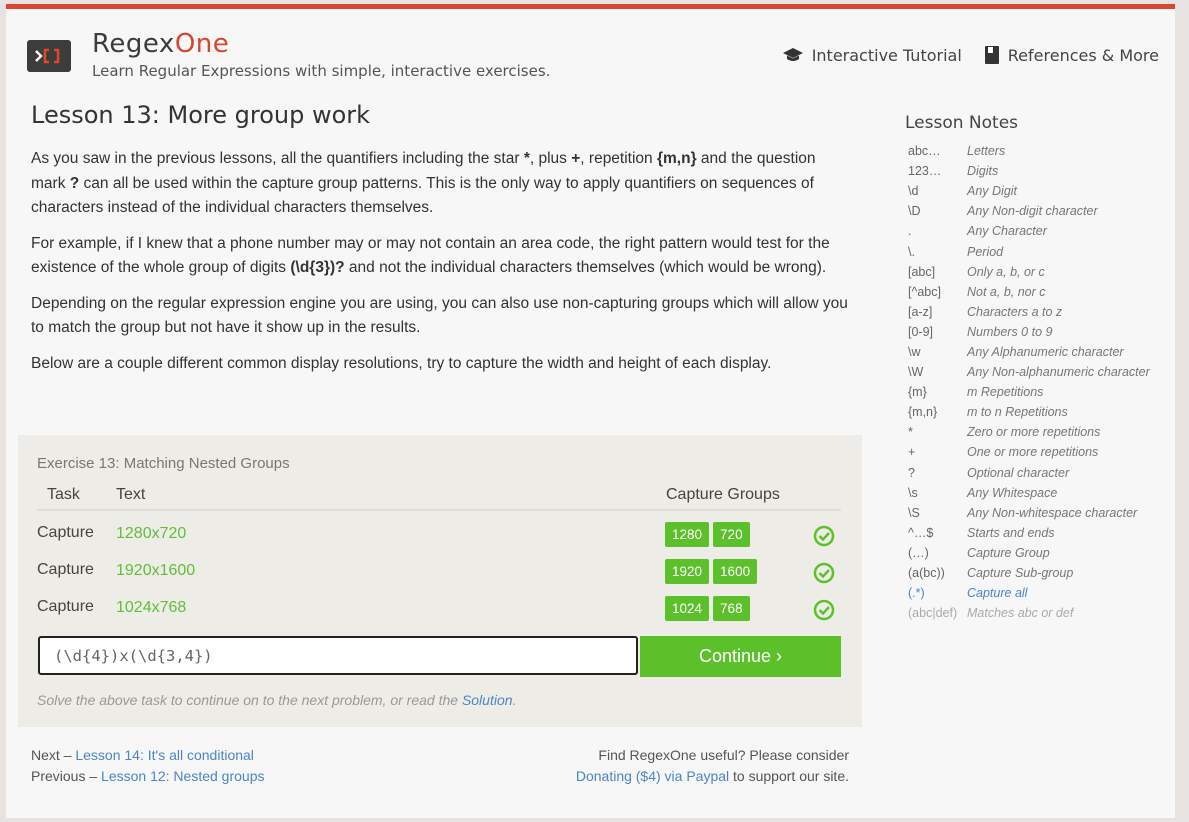  I want to click on note-item: \d Any Digit, so click(1040, 191).